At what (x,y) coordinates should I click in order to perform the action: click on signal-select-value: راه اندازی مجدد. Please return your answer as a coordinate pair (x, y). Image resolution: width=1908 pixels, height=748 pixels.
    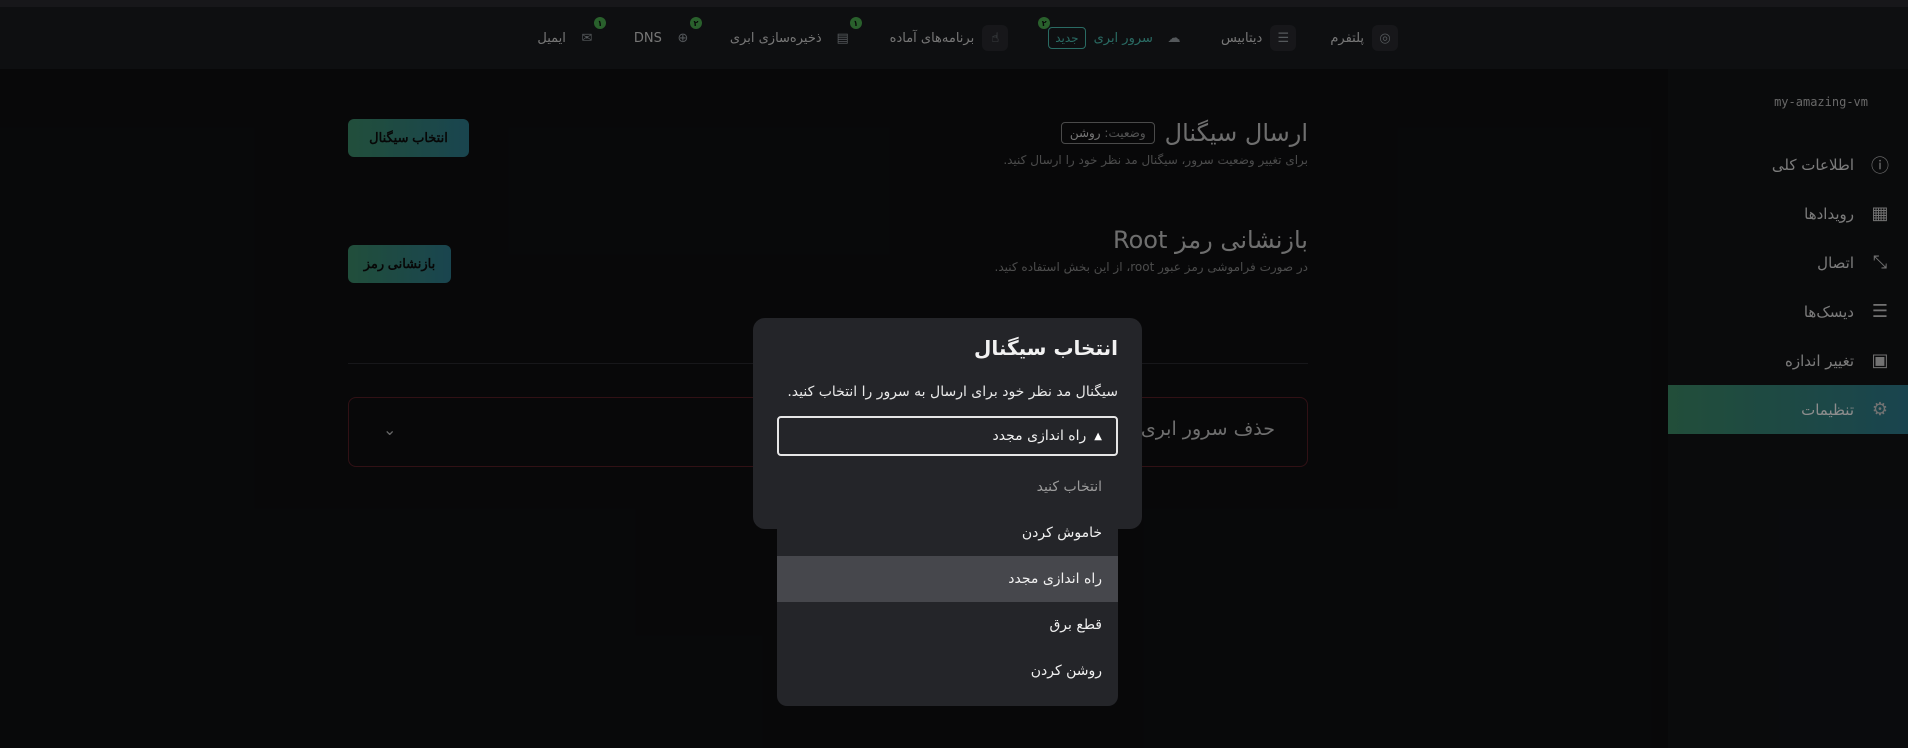
    Looking at the image, I should click on (1039, 436).